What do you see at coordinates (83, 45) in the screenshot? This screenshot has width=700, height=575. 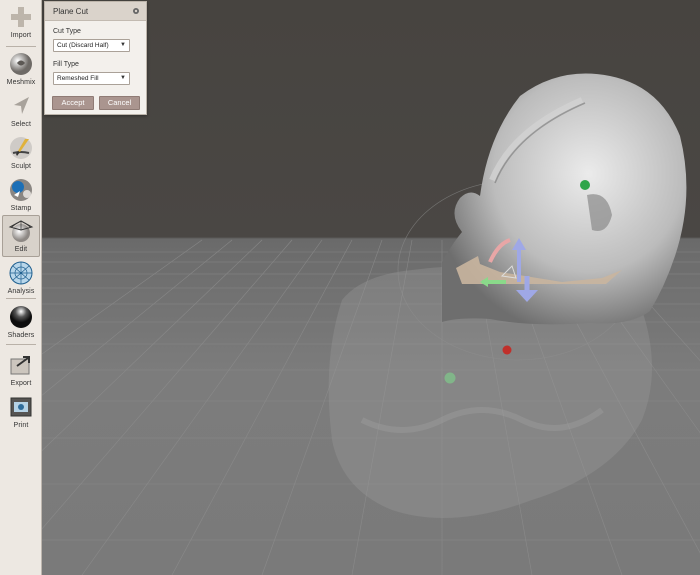 I see `cut-type-value: Cut (Discard Half)` at bounding box center [83, 45].